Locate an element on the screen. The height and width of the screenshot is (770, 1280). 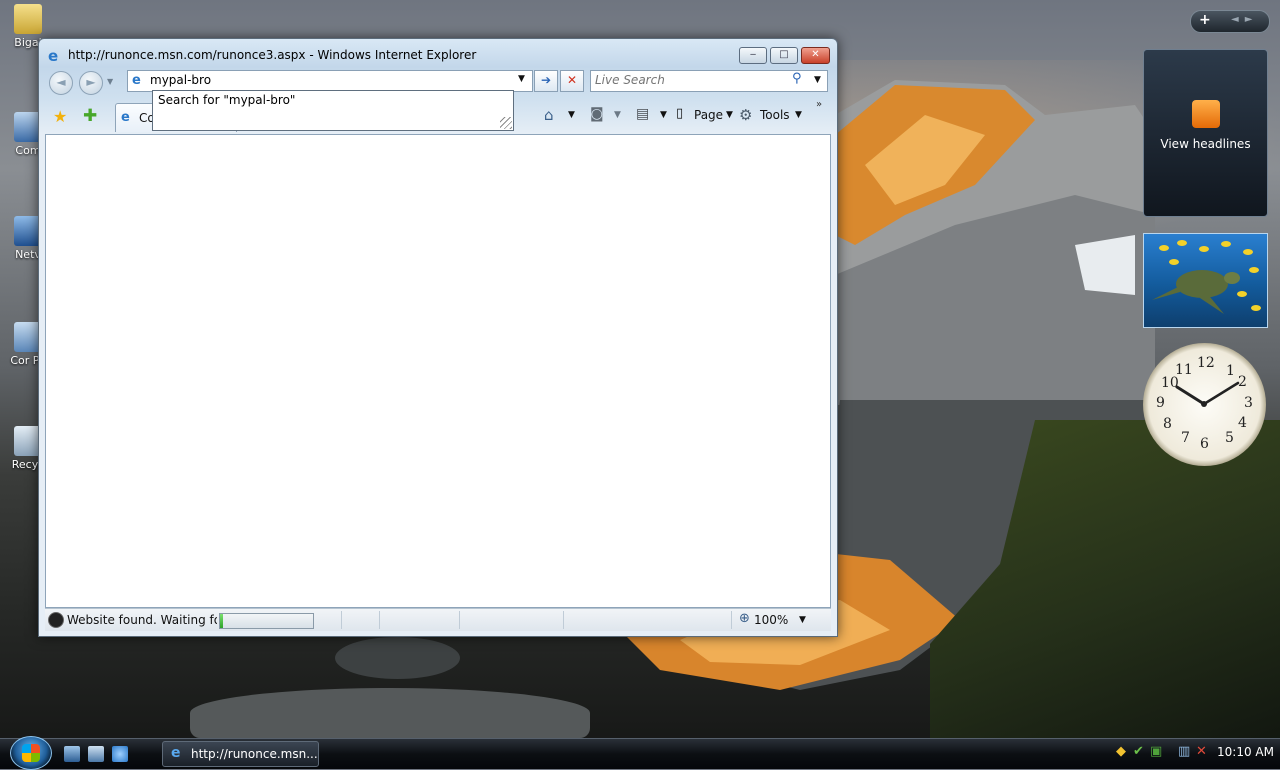
page-menu-icon: ▯ is located at coordinates (680, 113).